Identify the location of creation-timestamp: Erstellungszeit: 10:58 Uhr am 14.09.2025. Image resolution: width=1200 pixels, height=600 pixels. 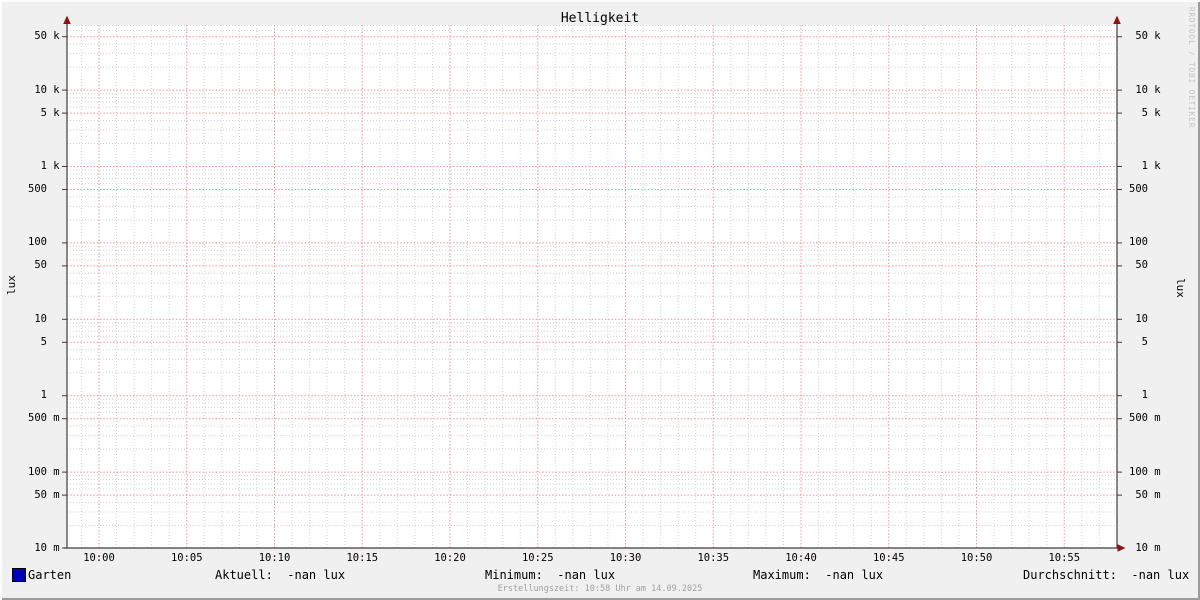
(600, 589).